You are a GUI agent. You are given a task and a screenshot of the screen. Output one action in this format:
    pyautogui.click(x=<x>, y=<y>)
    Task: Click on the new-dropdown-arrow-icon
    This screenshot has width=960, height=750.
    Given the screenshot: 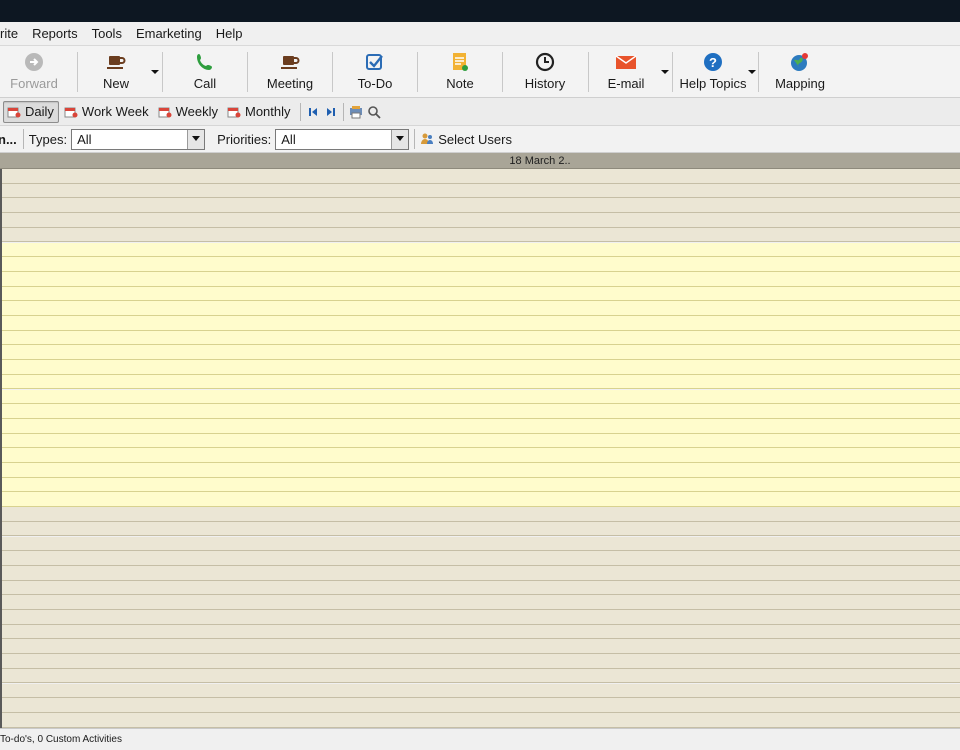 What is the action you would take?
    pyautogui.click(x=155, y=72)
    